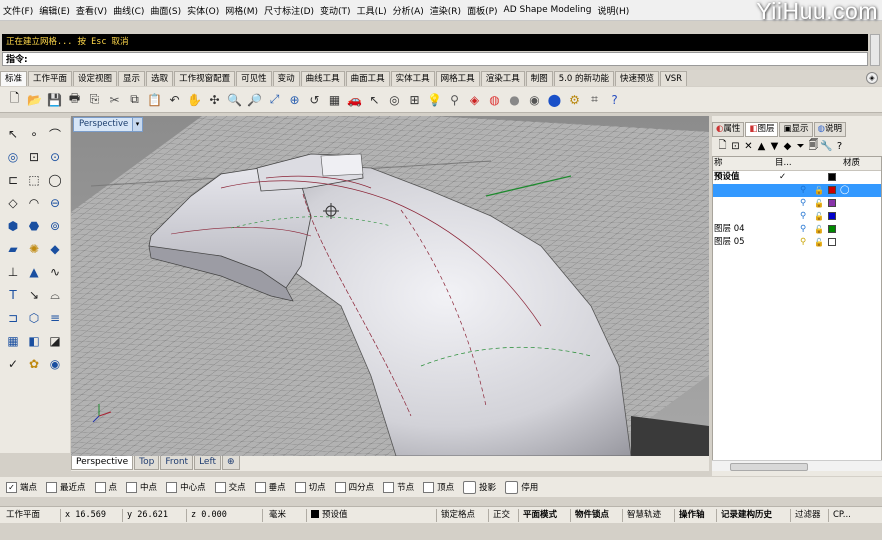  Describe the element at coordinates (74, 99) in the screenshot. I see `print-icon: 🖶` at that location.